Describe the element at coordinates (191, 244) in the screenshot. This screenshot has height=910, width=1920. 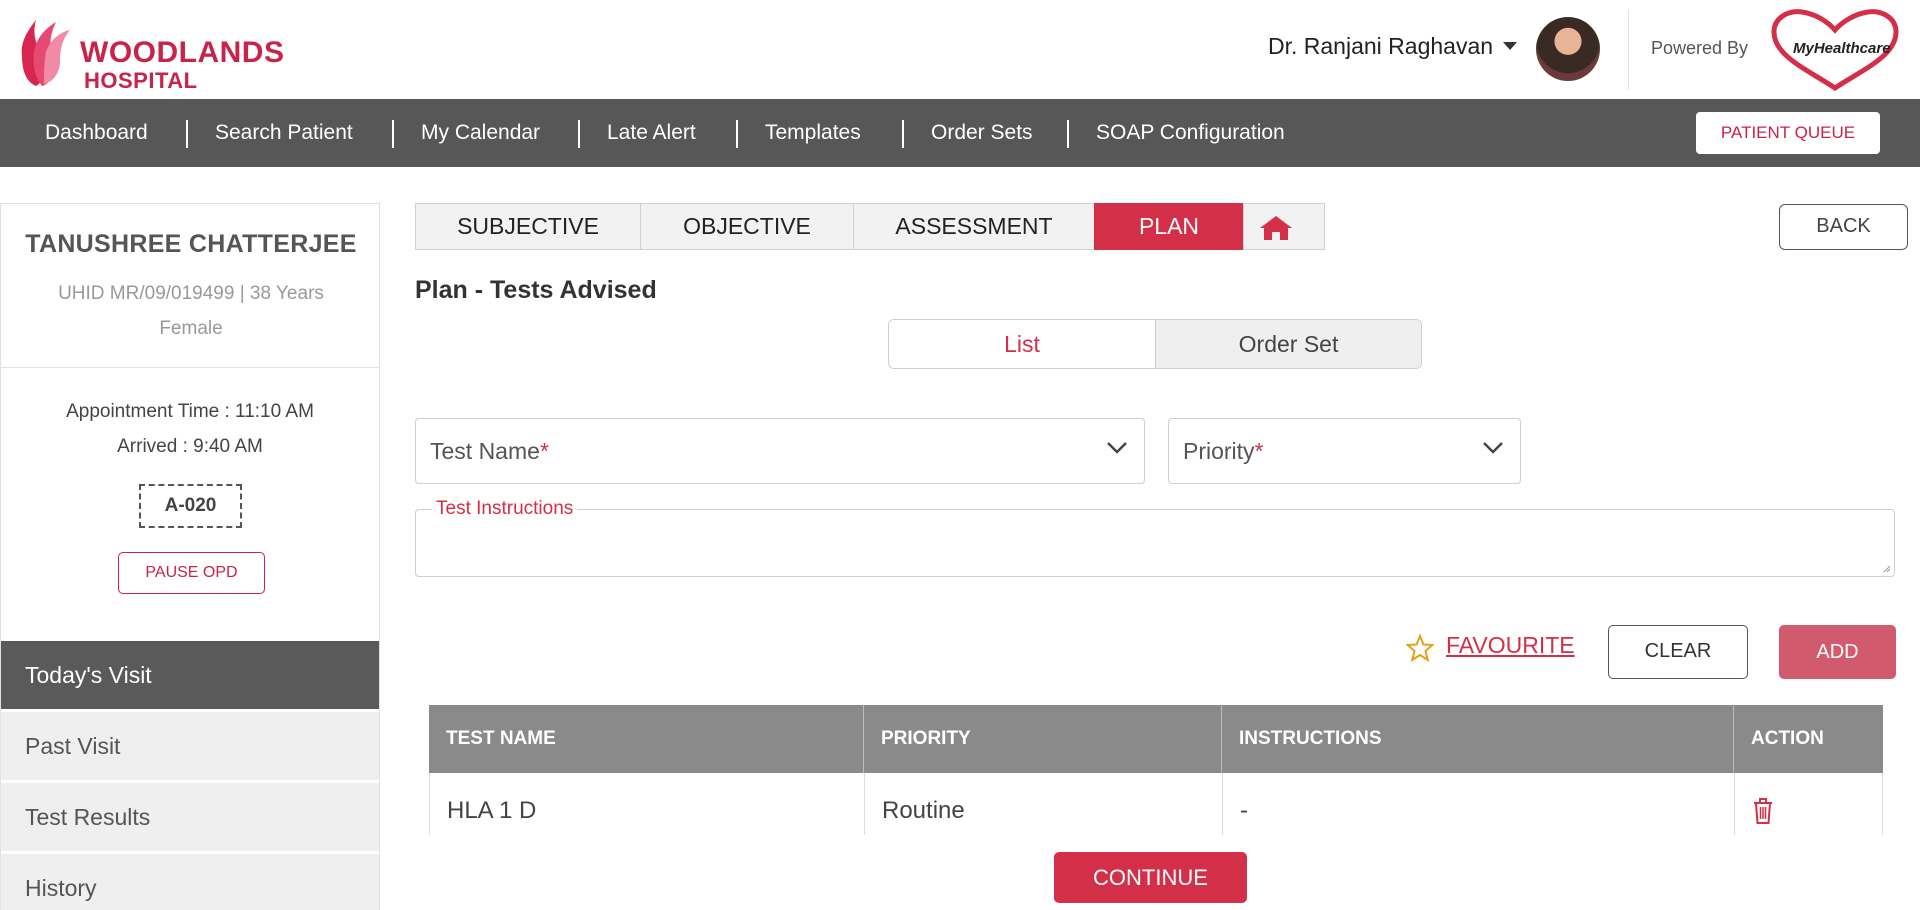
I see `patient-name: TANUSHREE CHATTERJEE` at that location.